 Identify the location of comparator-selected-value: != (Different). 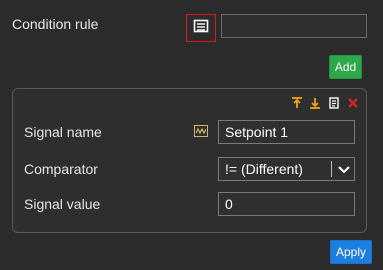
(264, 169).